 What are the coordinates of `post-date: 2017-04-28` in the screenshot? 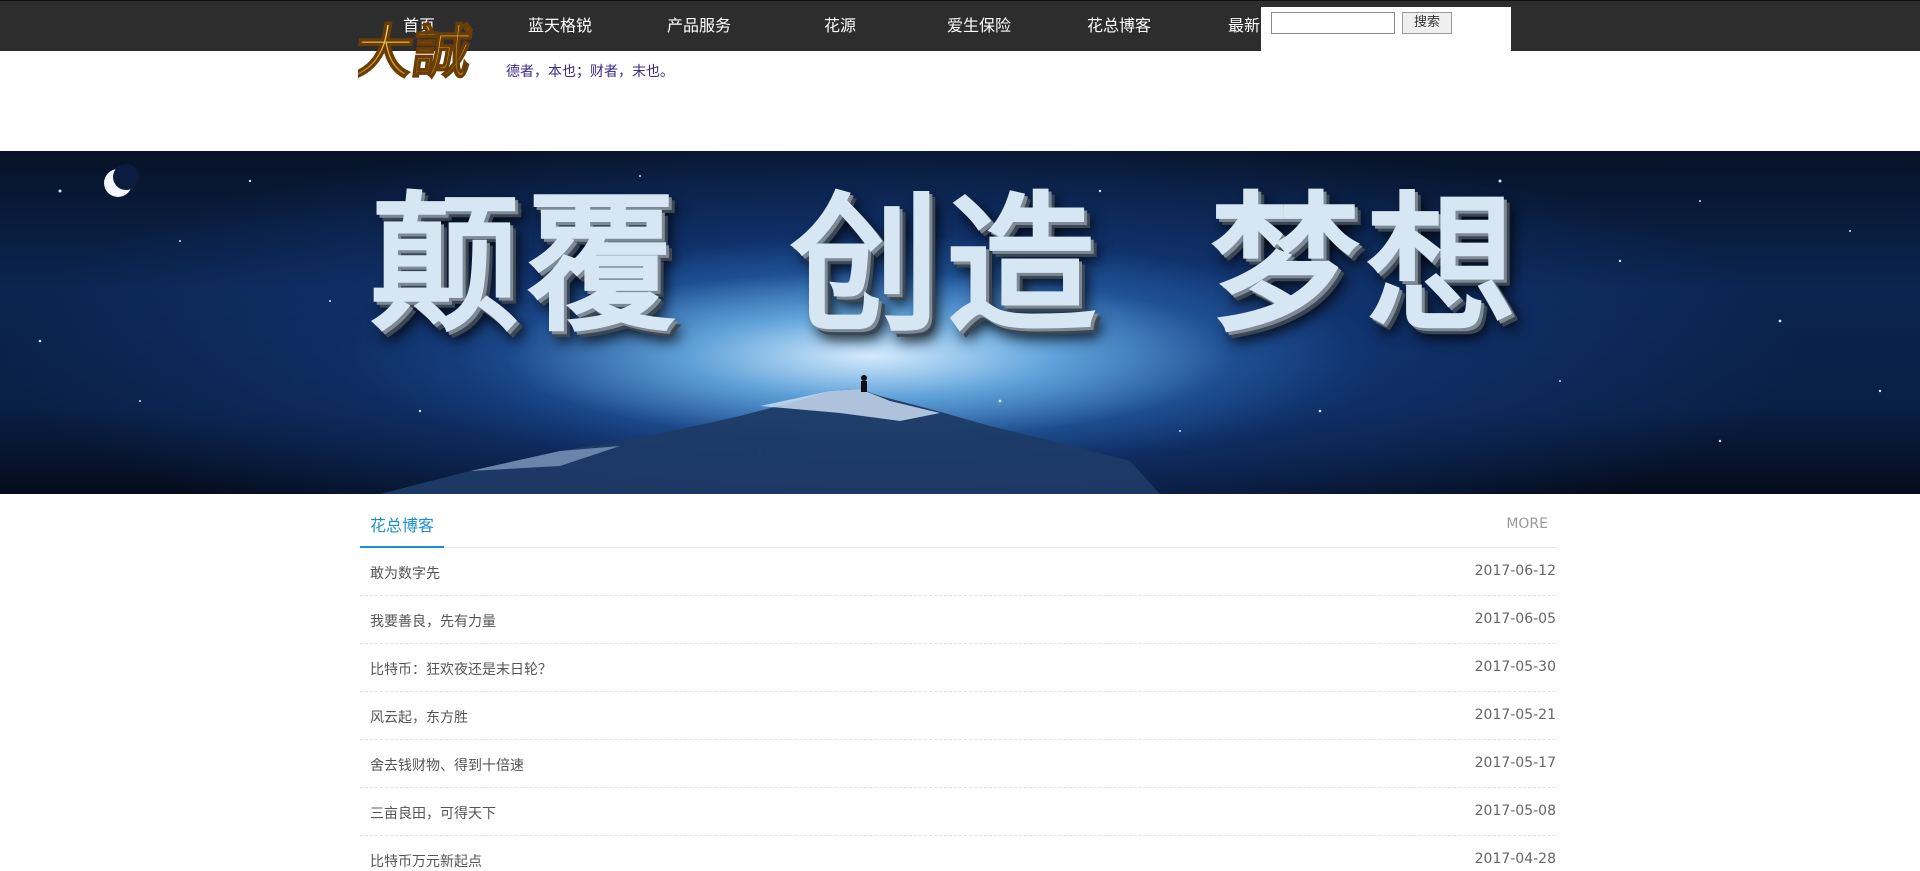 It's located at (1515, 859).